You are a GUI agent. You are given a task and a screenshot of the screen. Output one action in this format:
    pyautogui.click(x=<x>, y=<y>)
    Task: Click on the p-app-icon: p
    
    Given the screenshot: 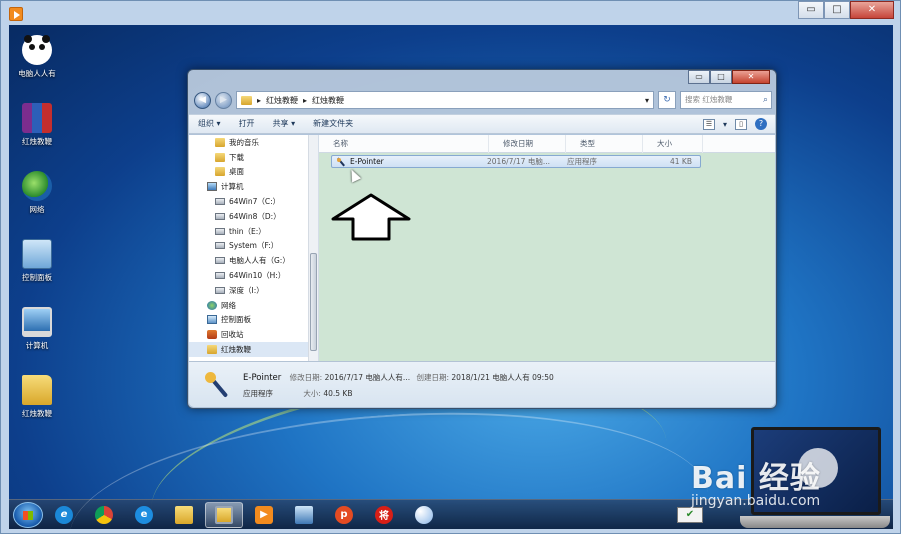 What is the action you would take?
    pyautogui.click(x=344, y=514)
    